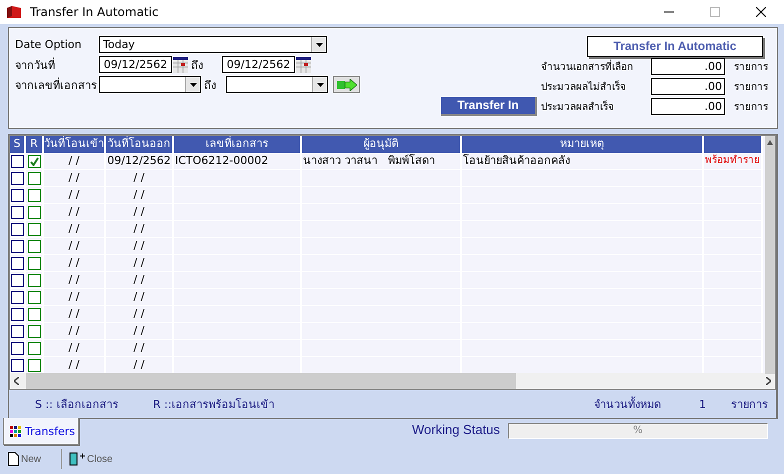 Image resolution: width=784 pixels, height=474 pixels. What do you see at coordinates (238, 161) in the screenshot?
I see `table-cell: ICTO6212-00002` at bounding box center [238, 161].